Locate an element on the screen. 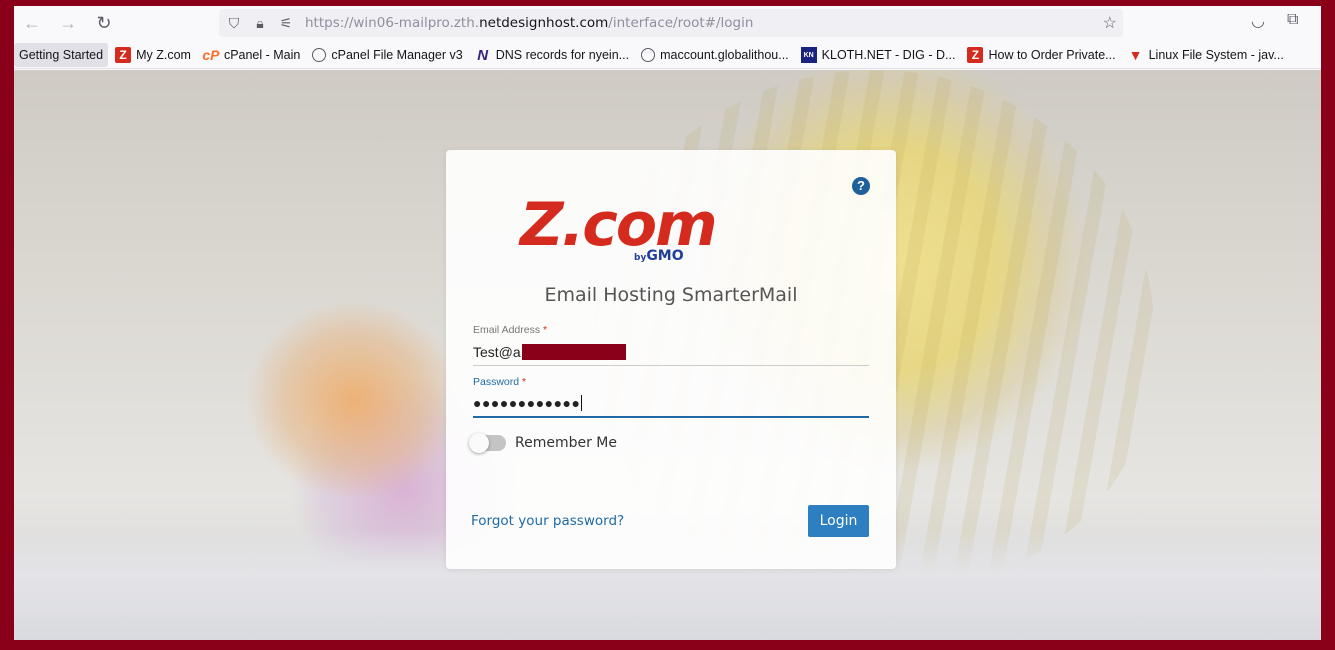  email-label: Email Address * is located at coordinates (510, 330).